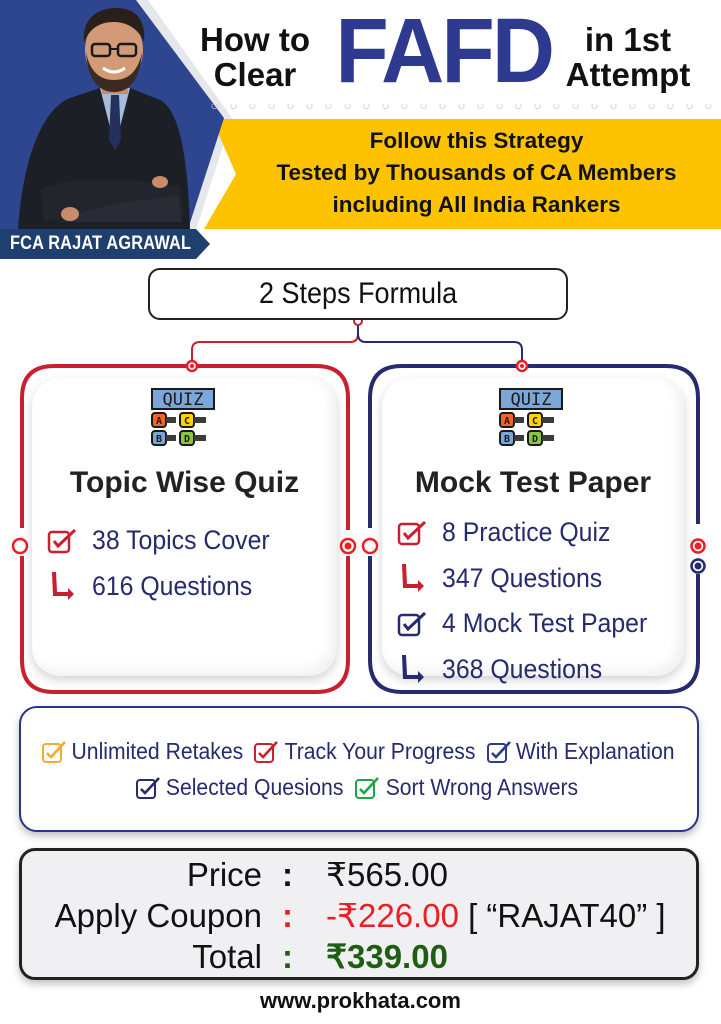 Image resolution: width=721 pixels, height=1024 pixels. What do you see at coordinates (227, 956) in the screenshot?
I see `total-label: Total` at bounding box center [227, 956].